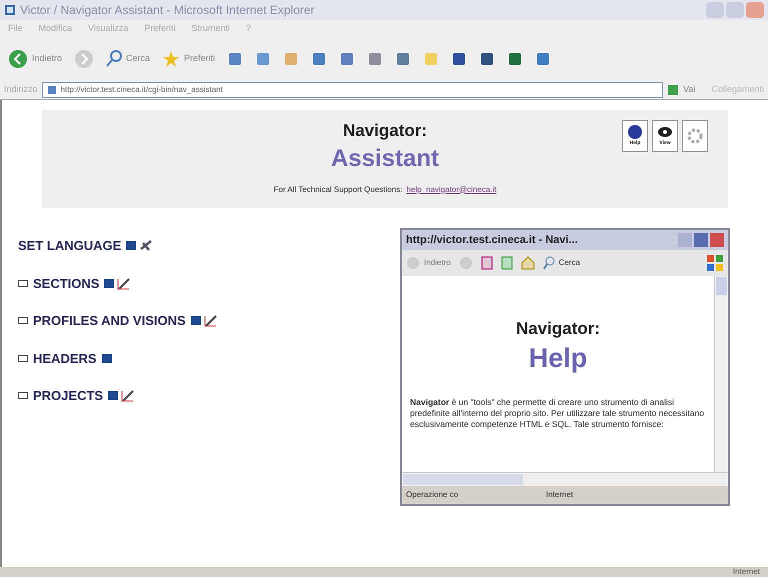 The height and width of the screenshot is (577, 768). Describe the element at coordinates (68, 396) in the screenshot. I see `tree-item-link: PROJECTS` at that location.